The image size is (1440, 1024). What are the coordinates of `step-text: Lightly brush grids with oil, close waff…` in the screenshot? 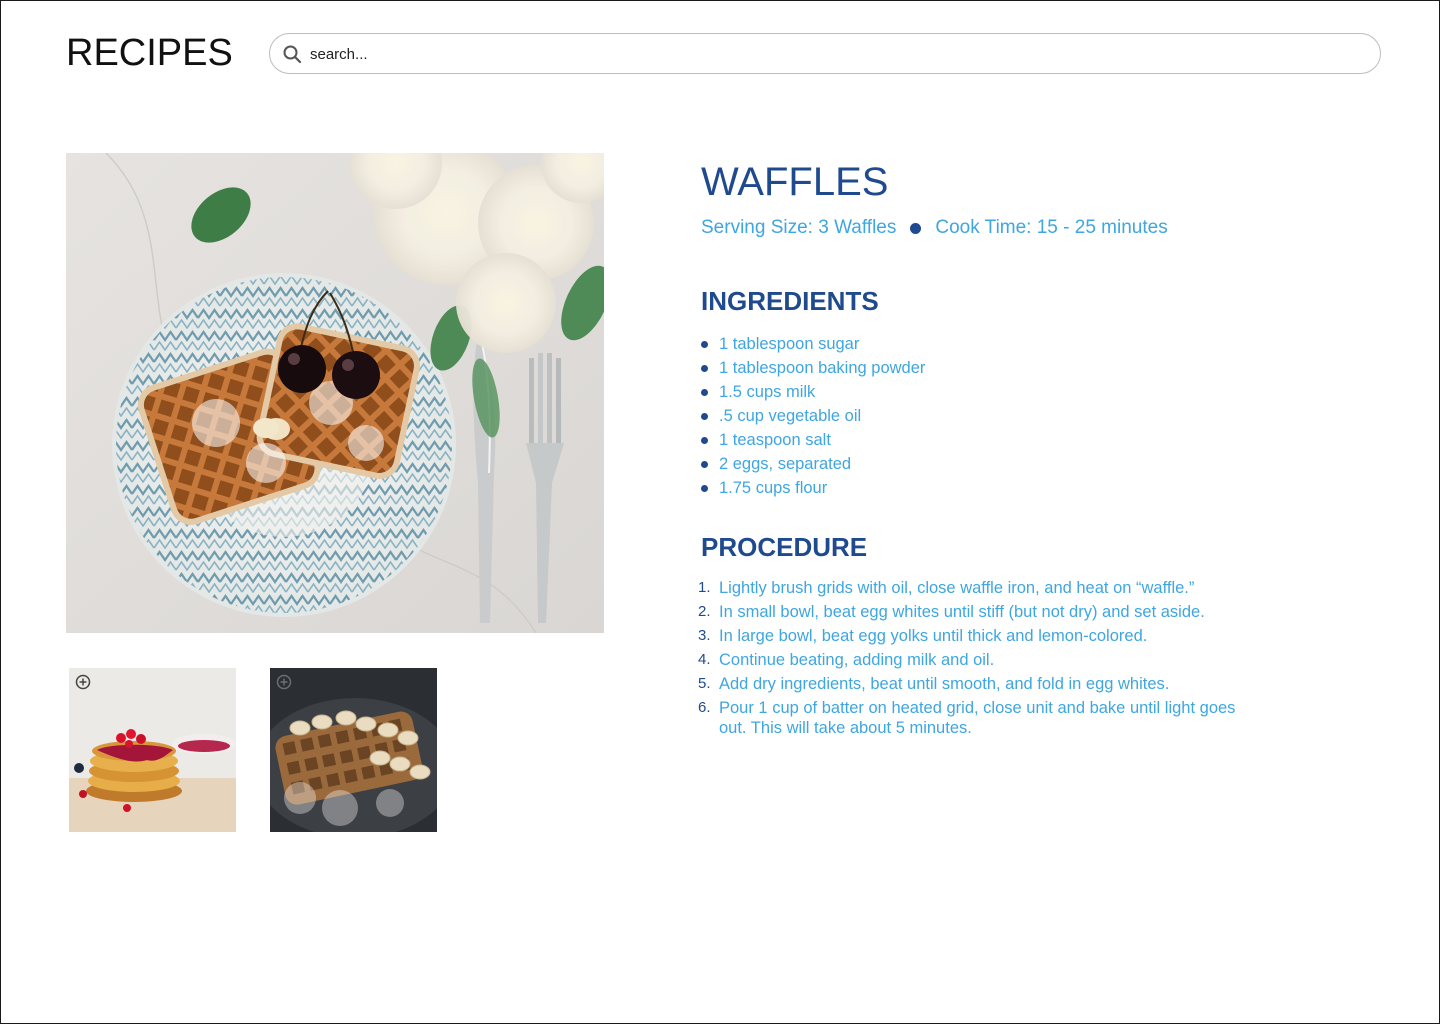 It's located at (957, 588).